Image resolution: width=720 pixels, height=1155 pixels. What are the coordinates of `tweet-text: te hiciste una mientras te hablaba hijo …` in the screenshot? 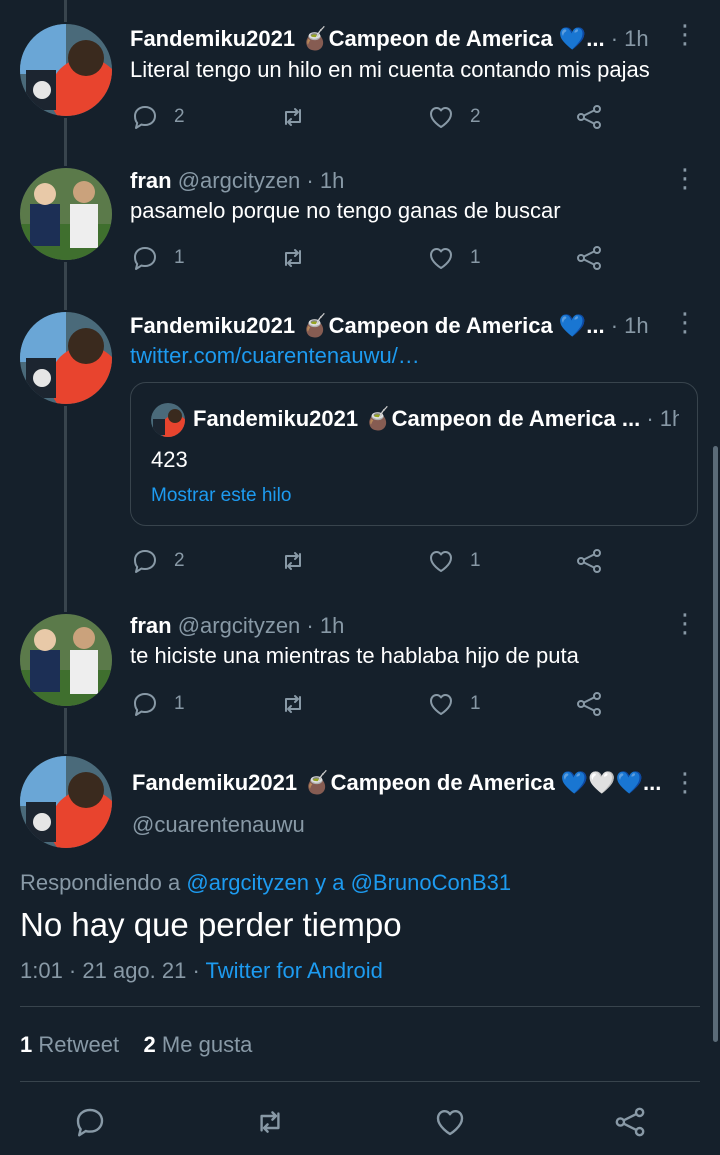 It's located at (354, 655).